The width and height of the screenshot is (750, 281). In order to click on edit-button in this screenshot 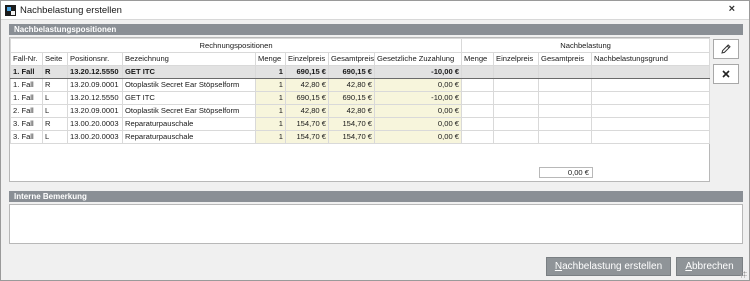, I will do `click(726, 49)`.